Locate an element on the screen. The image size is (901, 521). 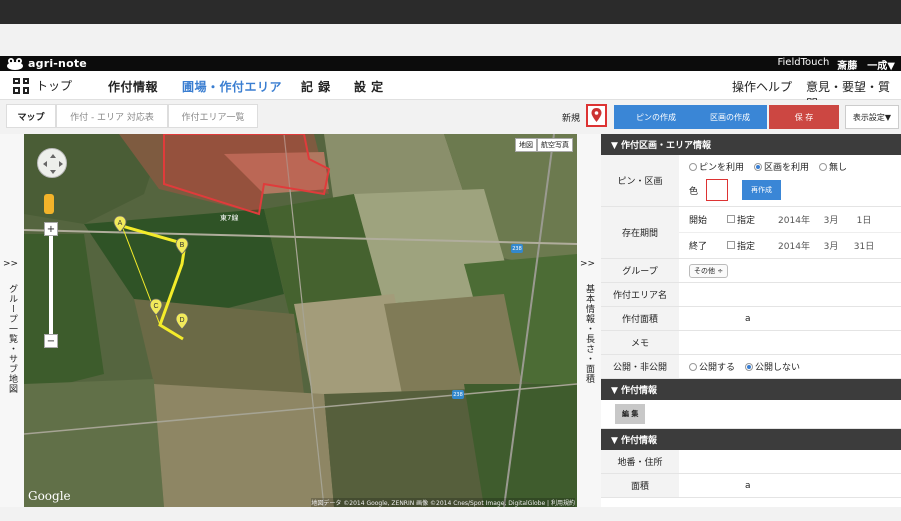
frog-logo-icon is located at coordinates (15, 63).